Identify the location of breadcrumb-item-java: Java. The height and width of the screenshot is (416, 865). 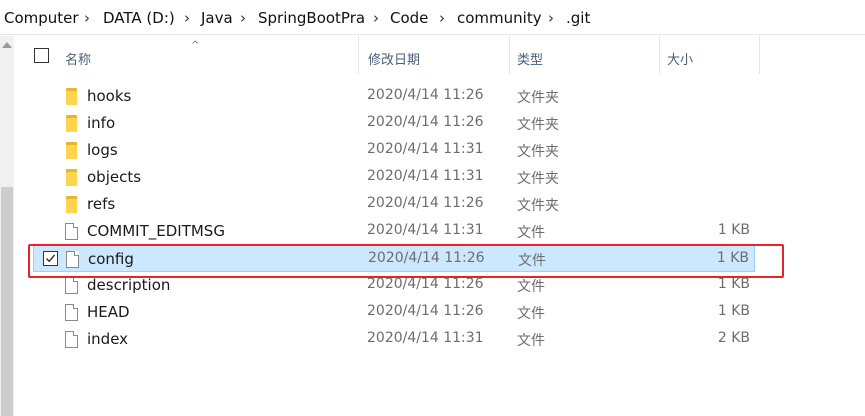
(217, 18).